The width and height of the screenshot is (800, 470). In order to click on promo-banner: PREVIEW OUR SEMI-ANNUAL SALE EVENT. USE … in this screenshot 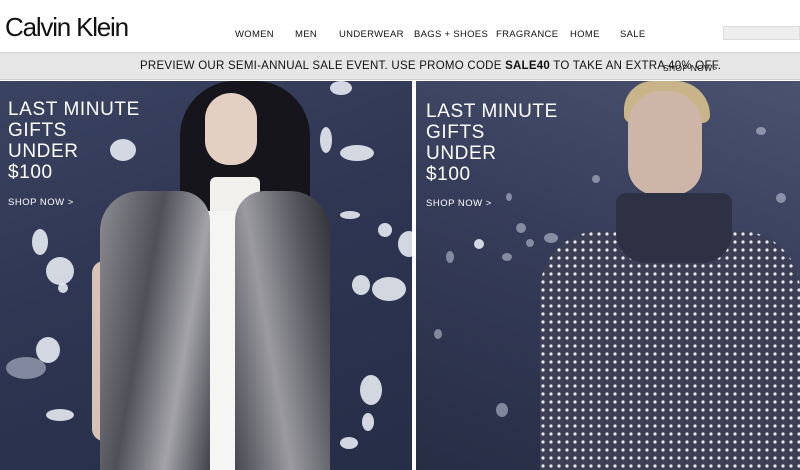, I will do `click(400, 66)`.